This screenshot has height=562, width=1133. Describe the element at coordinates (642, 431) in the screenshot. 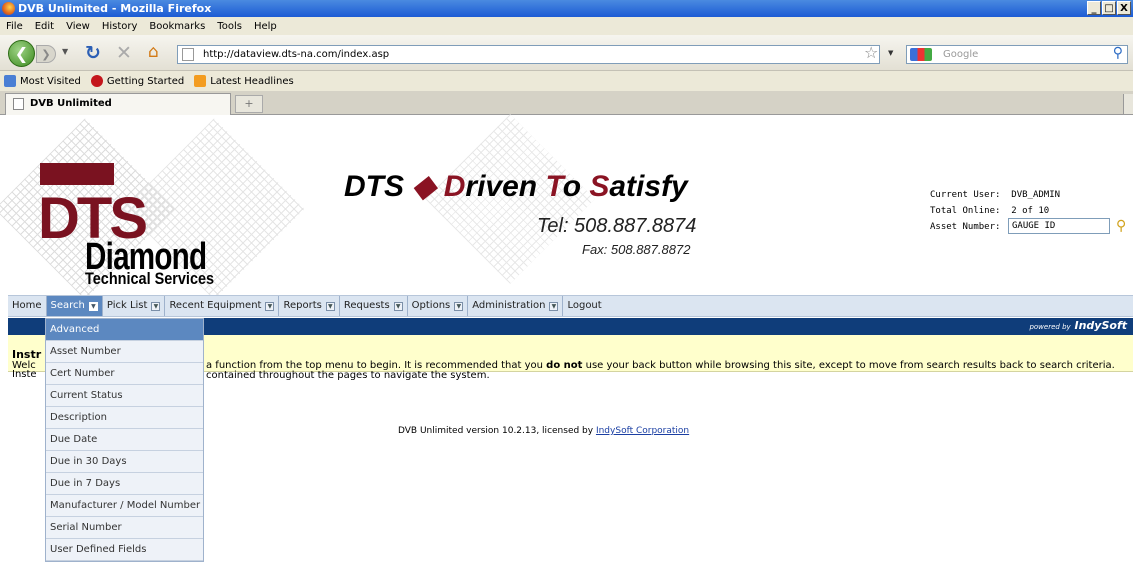

I see `indysoft-link: IndySoft Corporation` at that location.